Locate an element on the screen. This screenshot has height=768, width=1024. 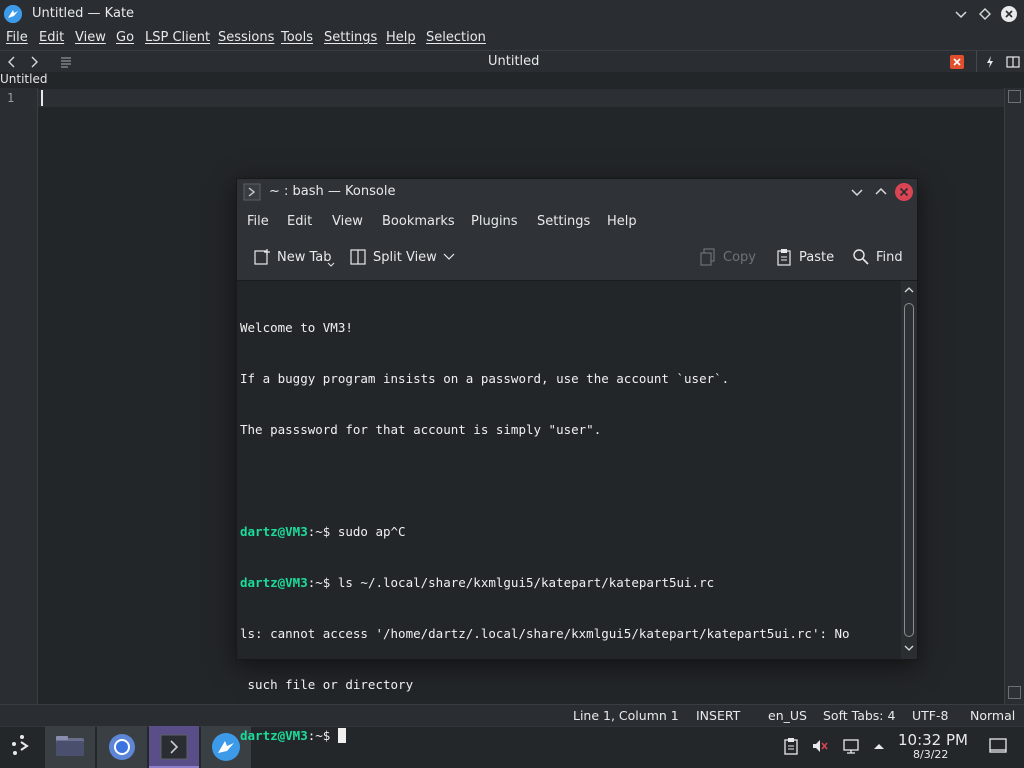
menu-settings: Settings is located at coordinates (350, 37).